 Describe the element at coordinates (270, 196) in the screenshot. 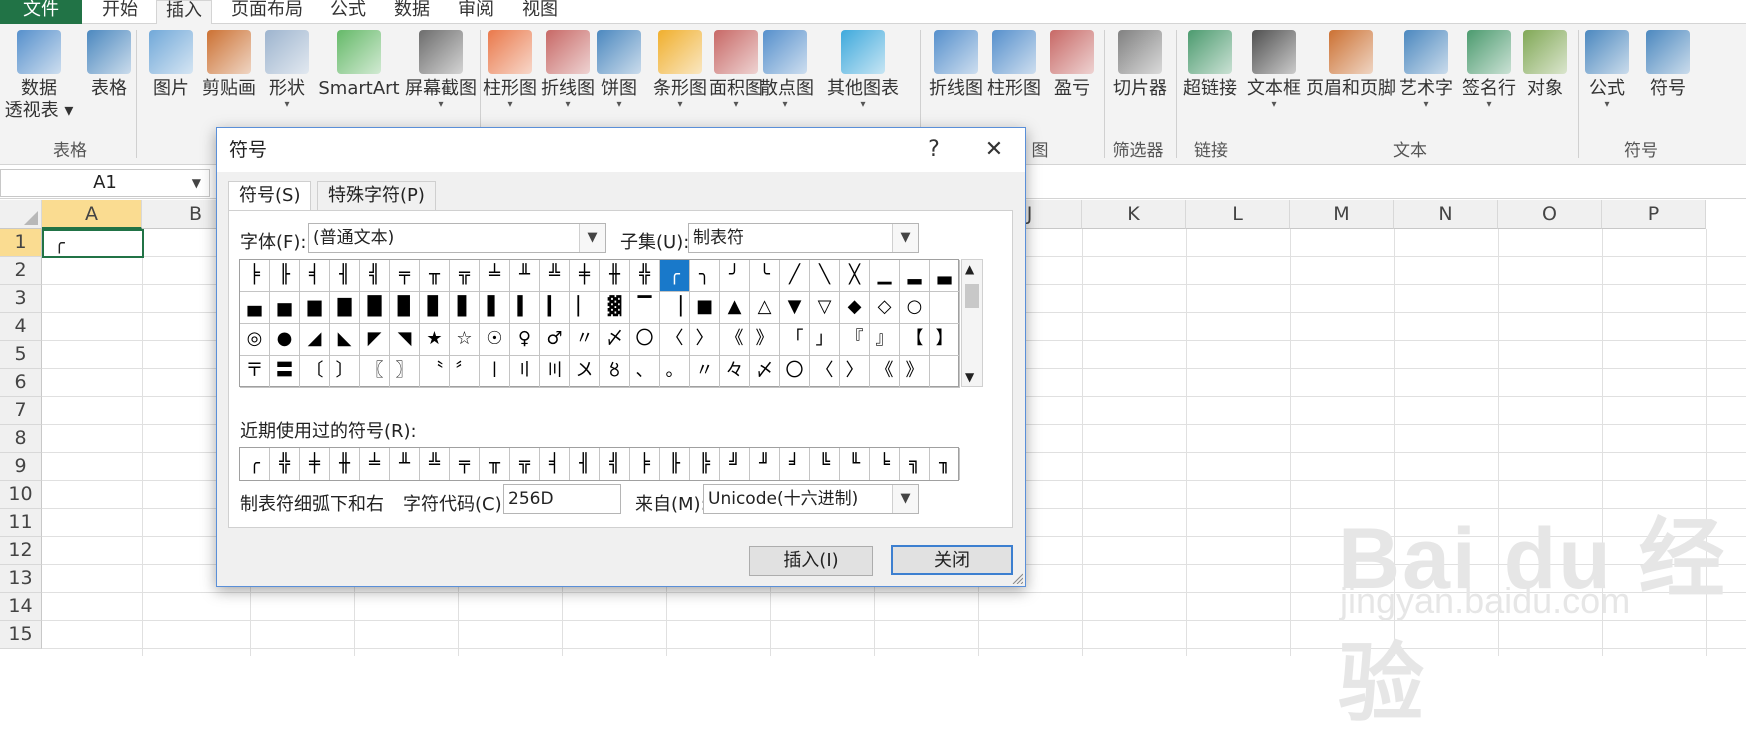

I see `tab-symbols: 符号(S)` at that location.